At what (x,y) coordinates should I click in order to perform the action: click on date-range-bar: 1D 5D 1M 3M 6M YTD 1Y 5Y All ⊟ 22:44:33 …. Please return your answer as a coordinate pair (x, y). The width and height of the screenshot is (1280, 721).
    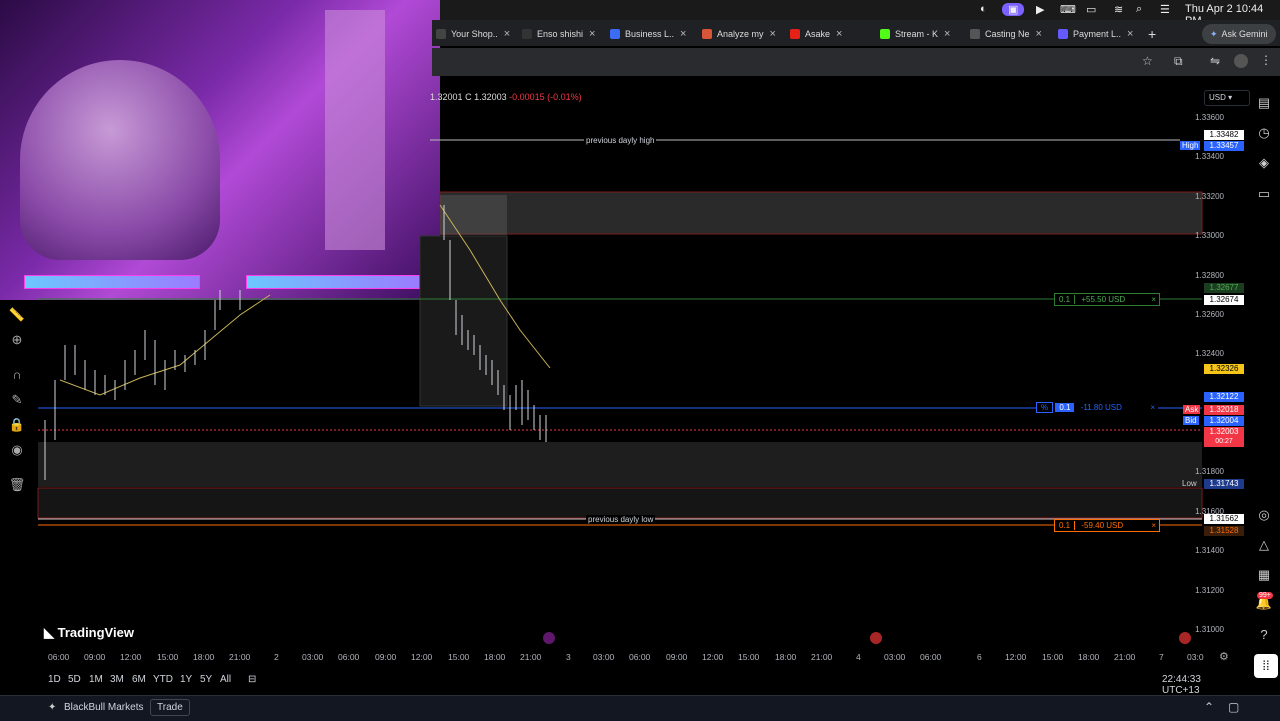
    Looking at the image, I should click on (638, 683).